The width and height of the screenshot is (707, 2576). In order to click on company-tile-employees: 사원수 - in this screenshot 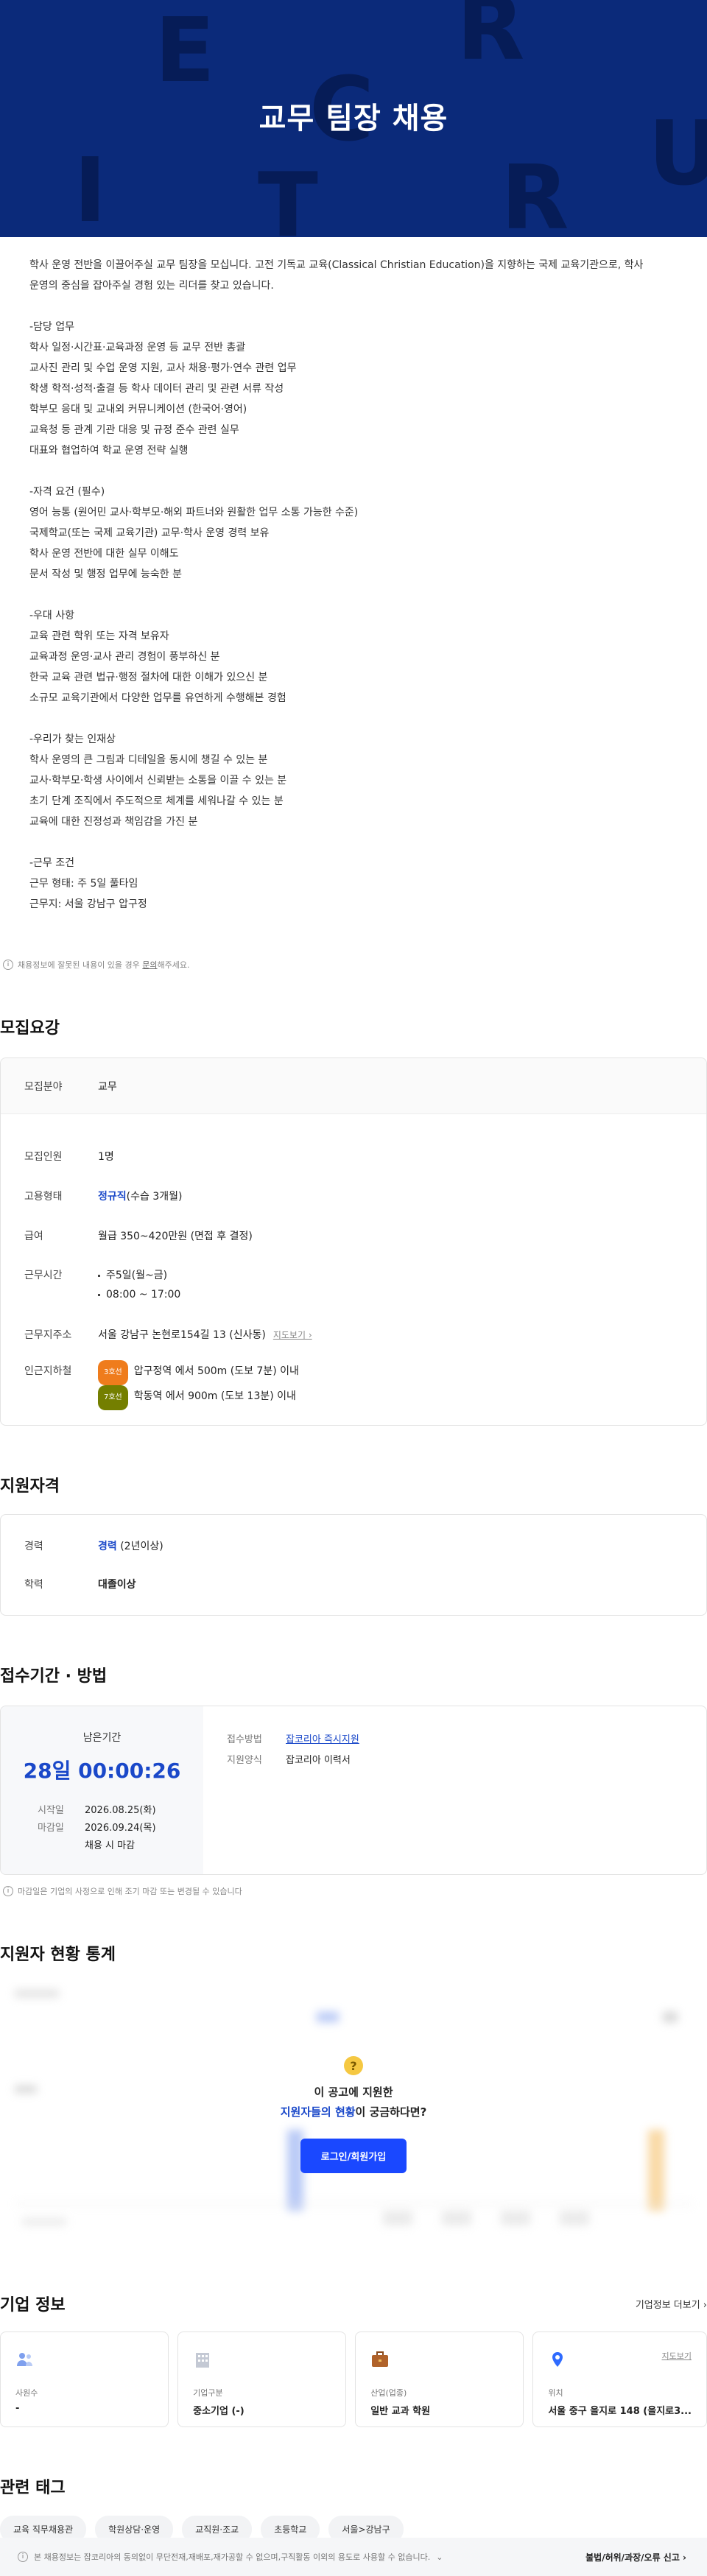, I will do `click(84, 2379)`.